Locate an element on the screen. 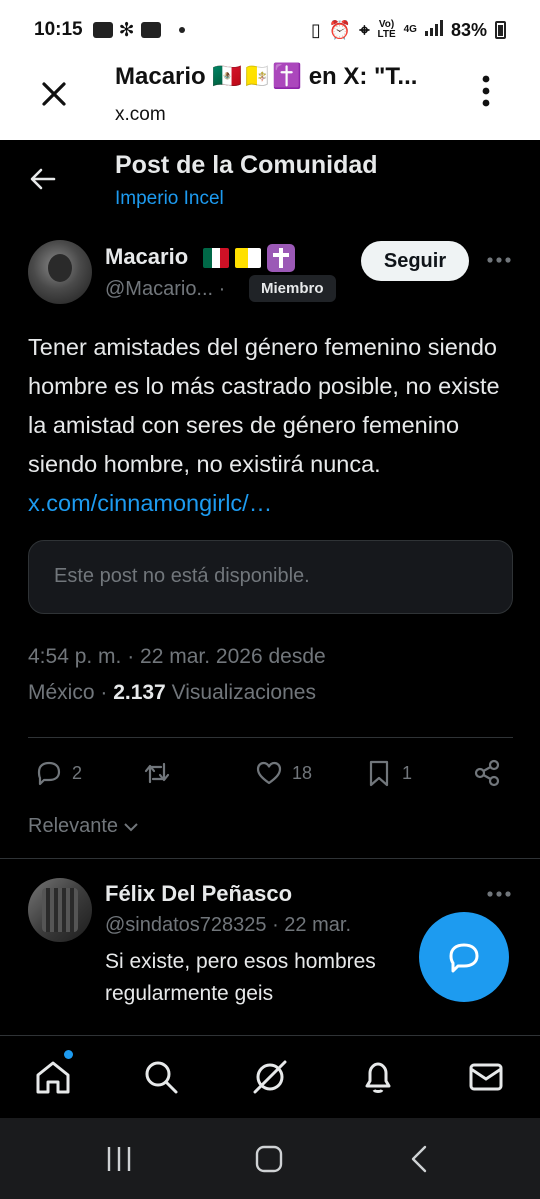 The height and width of the screenshot is (1199, 540). battery-icon is located at coordinates (500, 30).